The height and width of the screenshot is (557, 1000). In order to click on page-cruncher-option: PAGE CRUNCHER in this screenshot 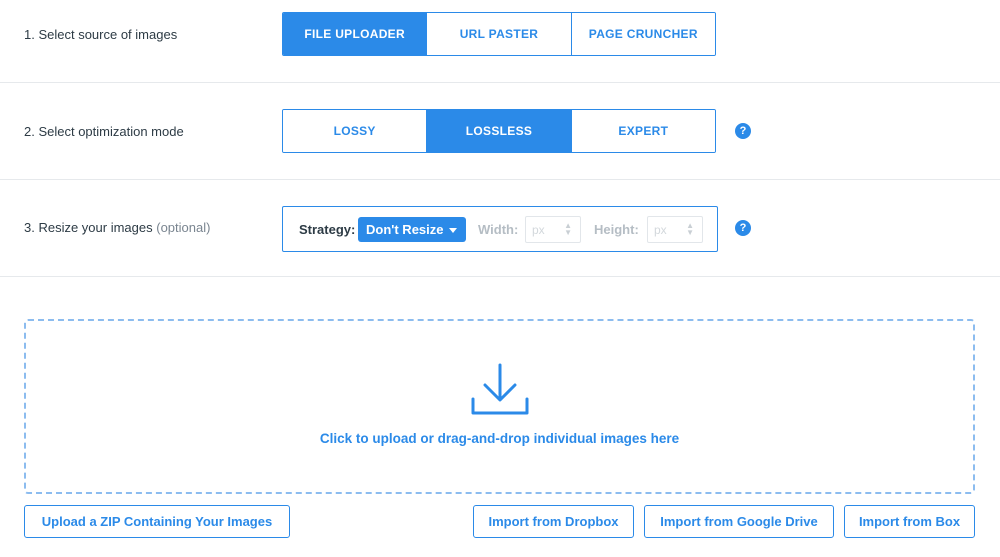, I will do `click(643, 34)`.